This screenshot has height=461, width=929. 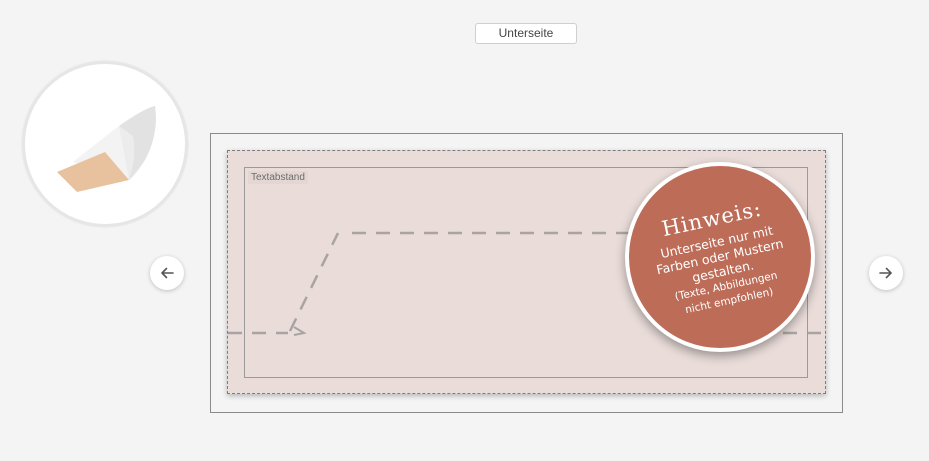 What do you see at coordinates (106, 149) in the screenshot?
I see `bag-bottom-icon` at bounding box center [106, 149].